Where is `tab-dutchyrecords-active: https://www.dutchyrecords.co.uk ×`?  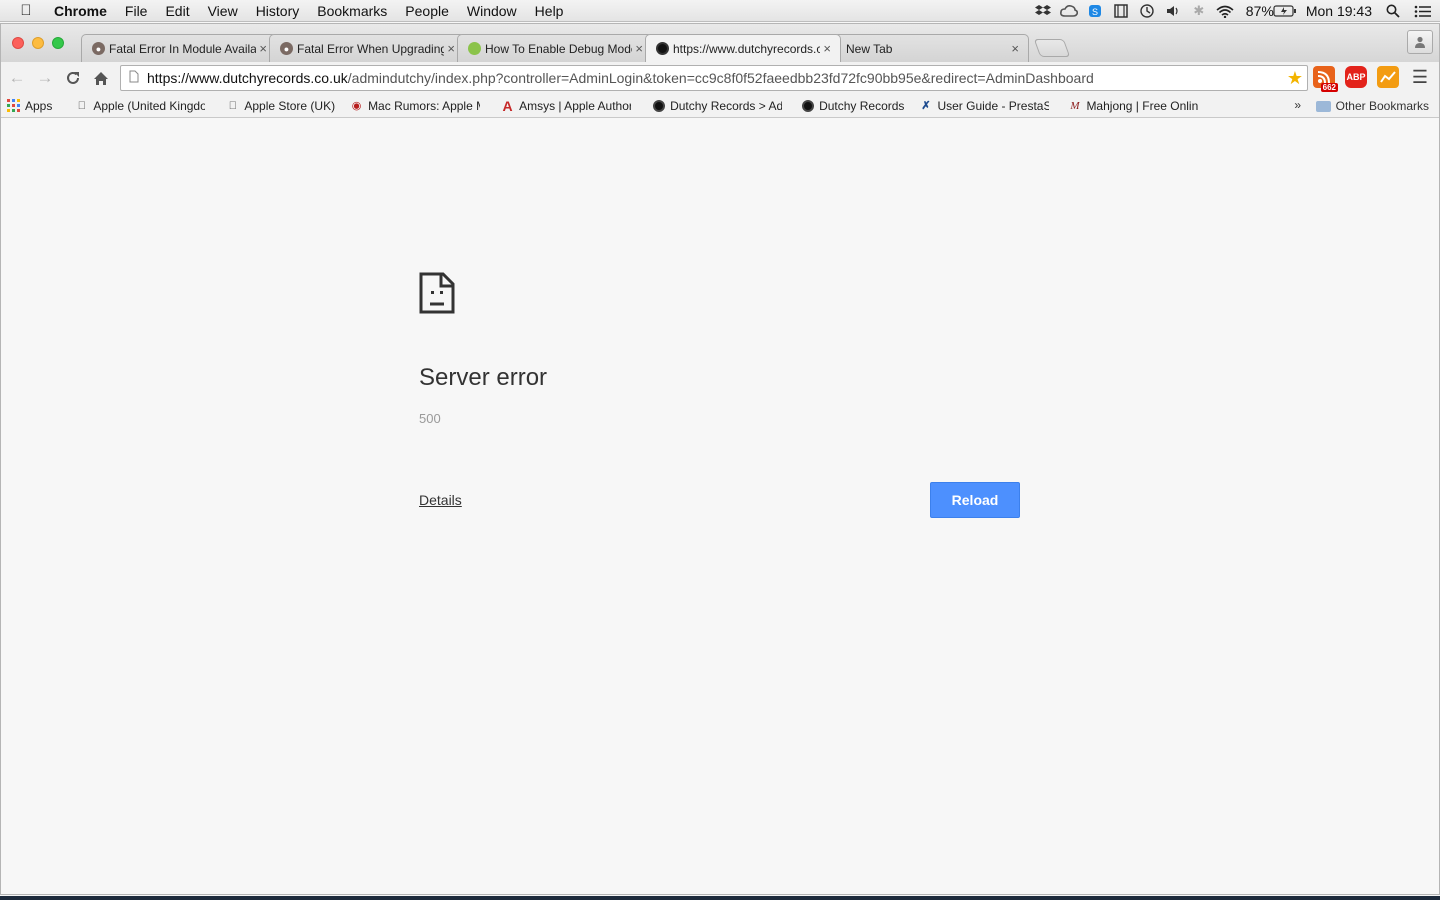
tab-dutchyrecords-active: https://www.dutchyrecords.co.uk × is located at coordinates (743, 48).